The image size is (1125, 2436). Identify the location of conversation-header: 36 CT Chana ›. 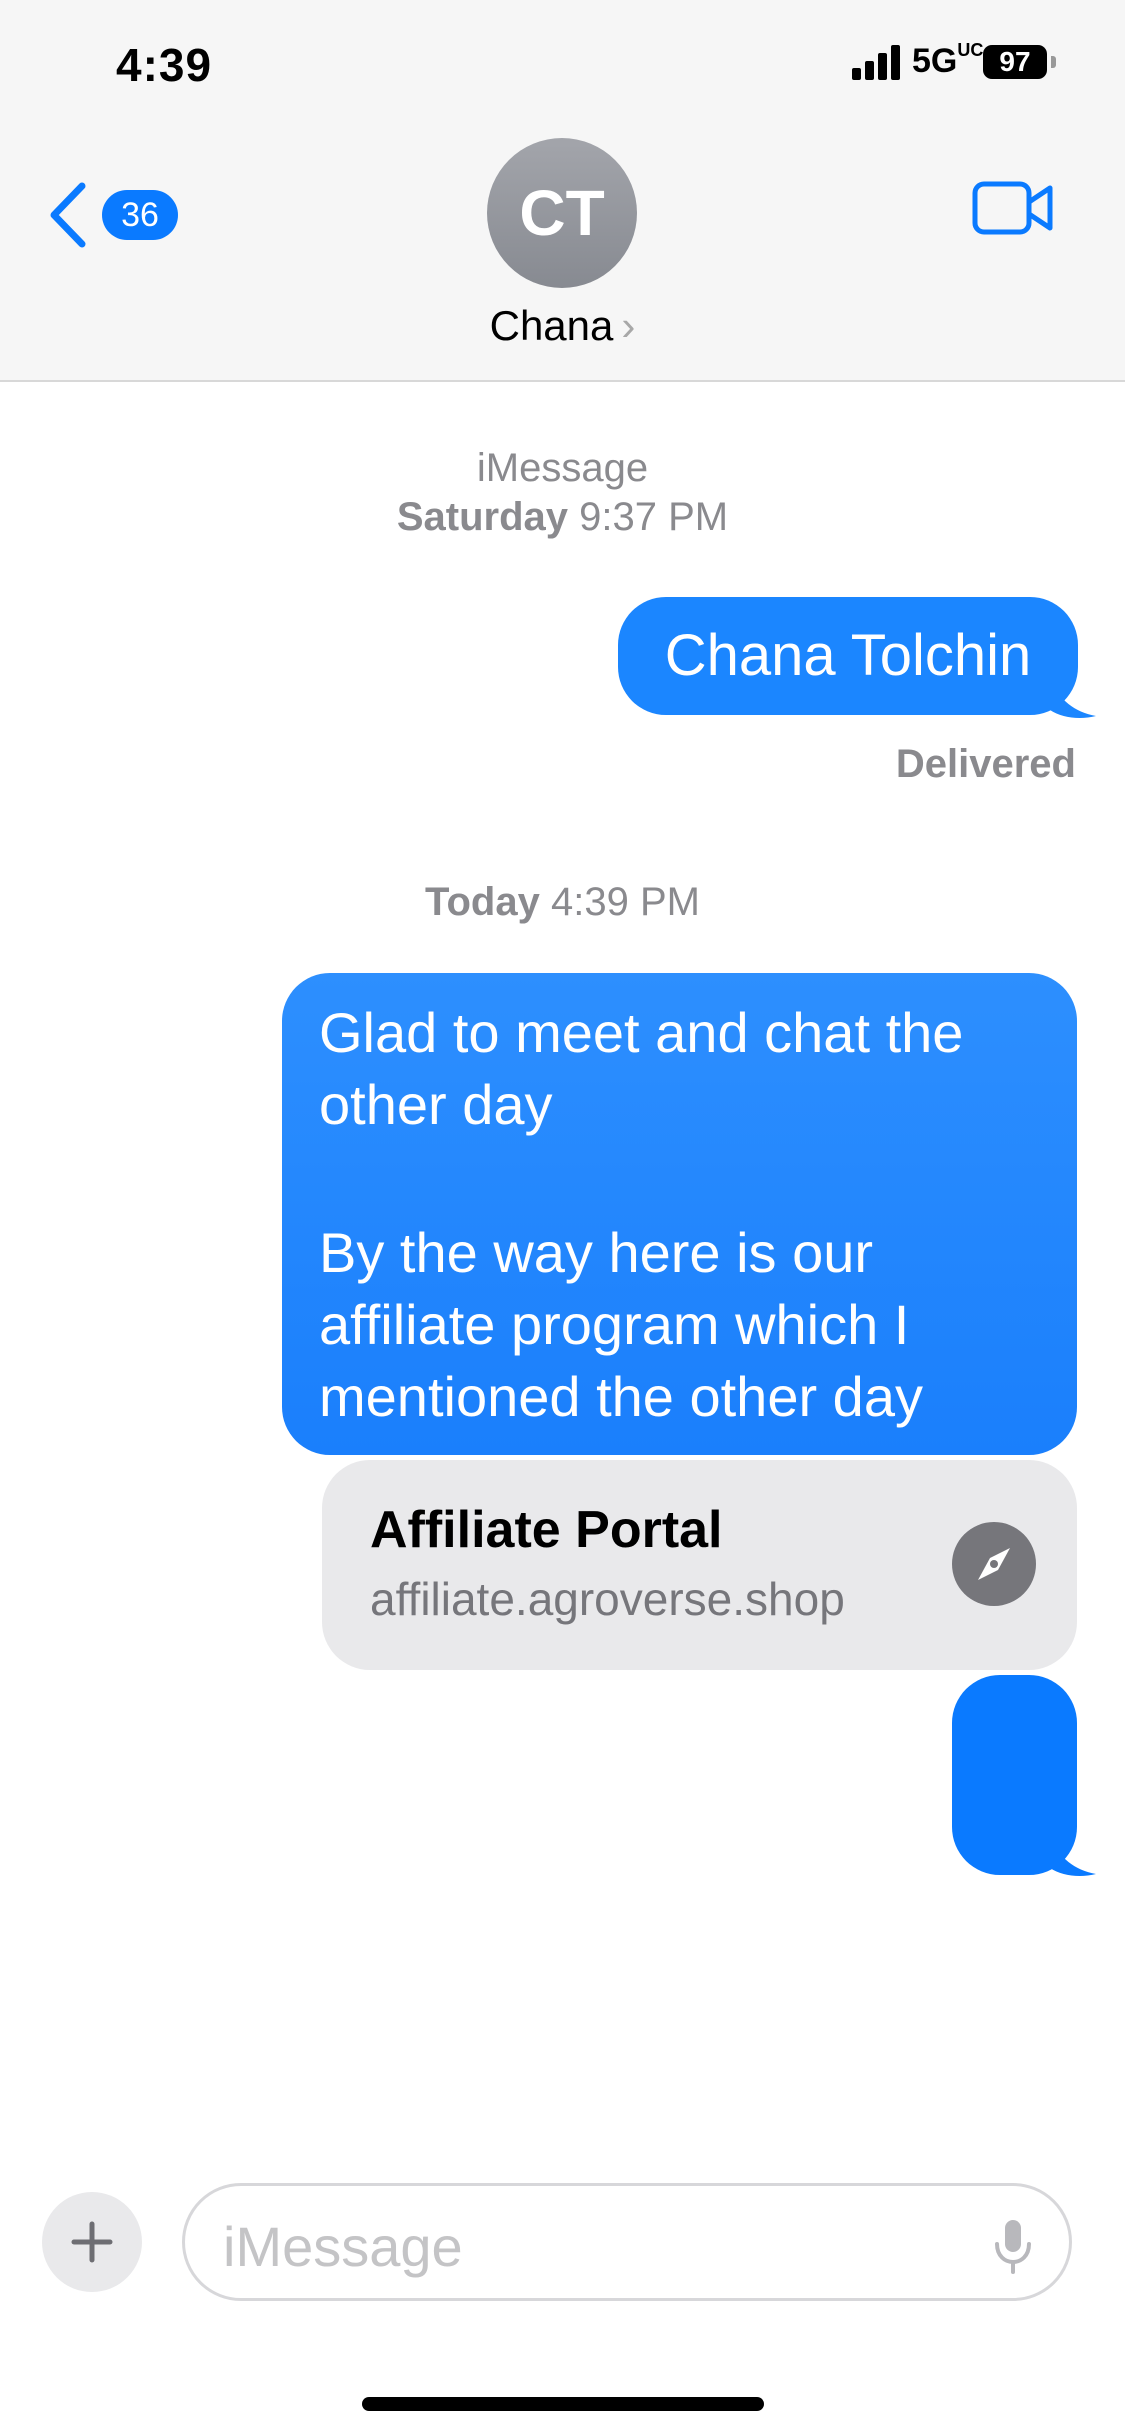
(562, 256).